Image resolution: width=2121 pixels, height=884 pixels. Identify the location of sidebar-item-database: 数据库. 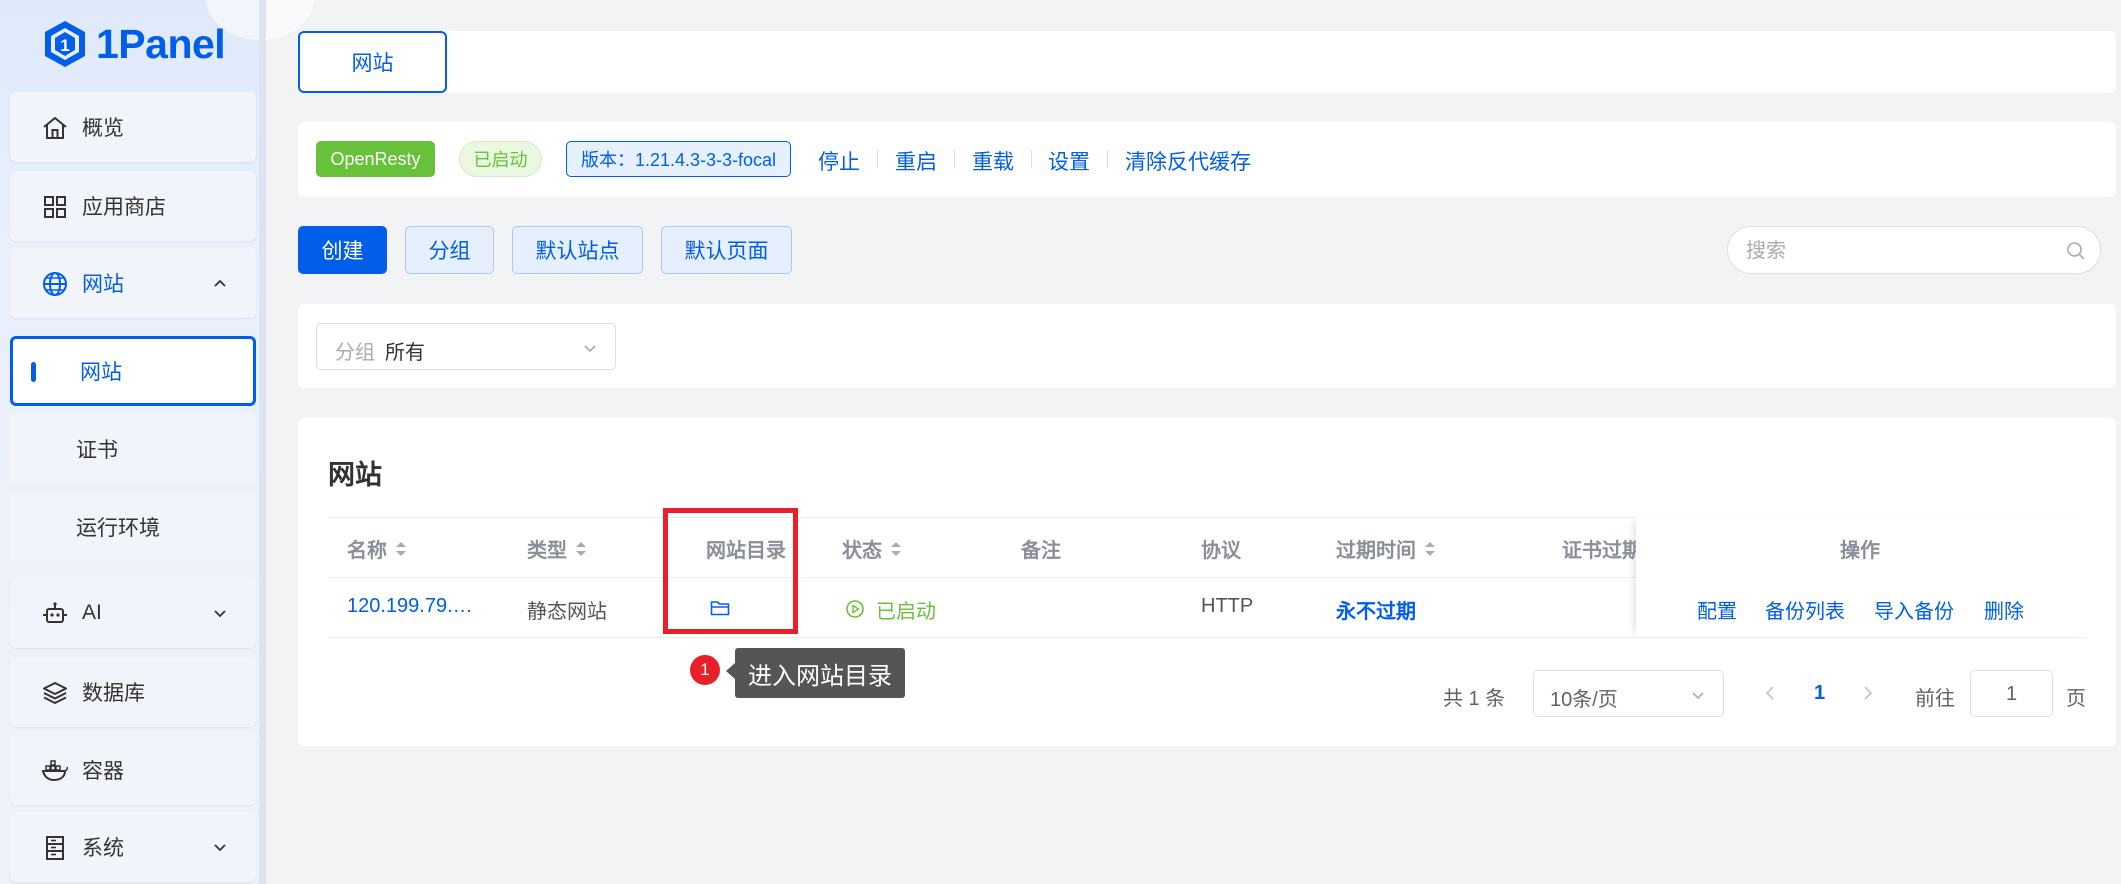
(133, 692).